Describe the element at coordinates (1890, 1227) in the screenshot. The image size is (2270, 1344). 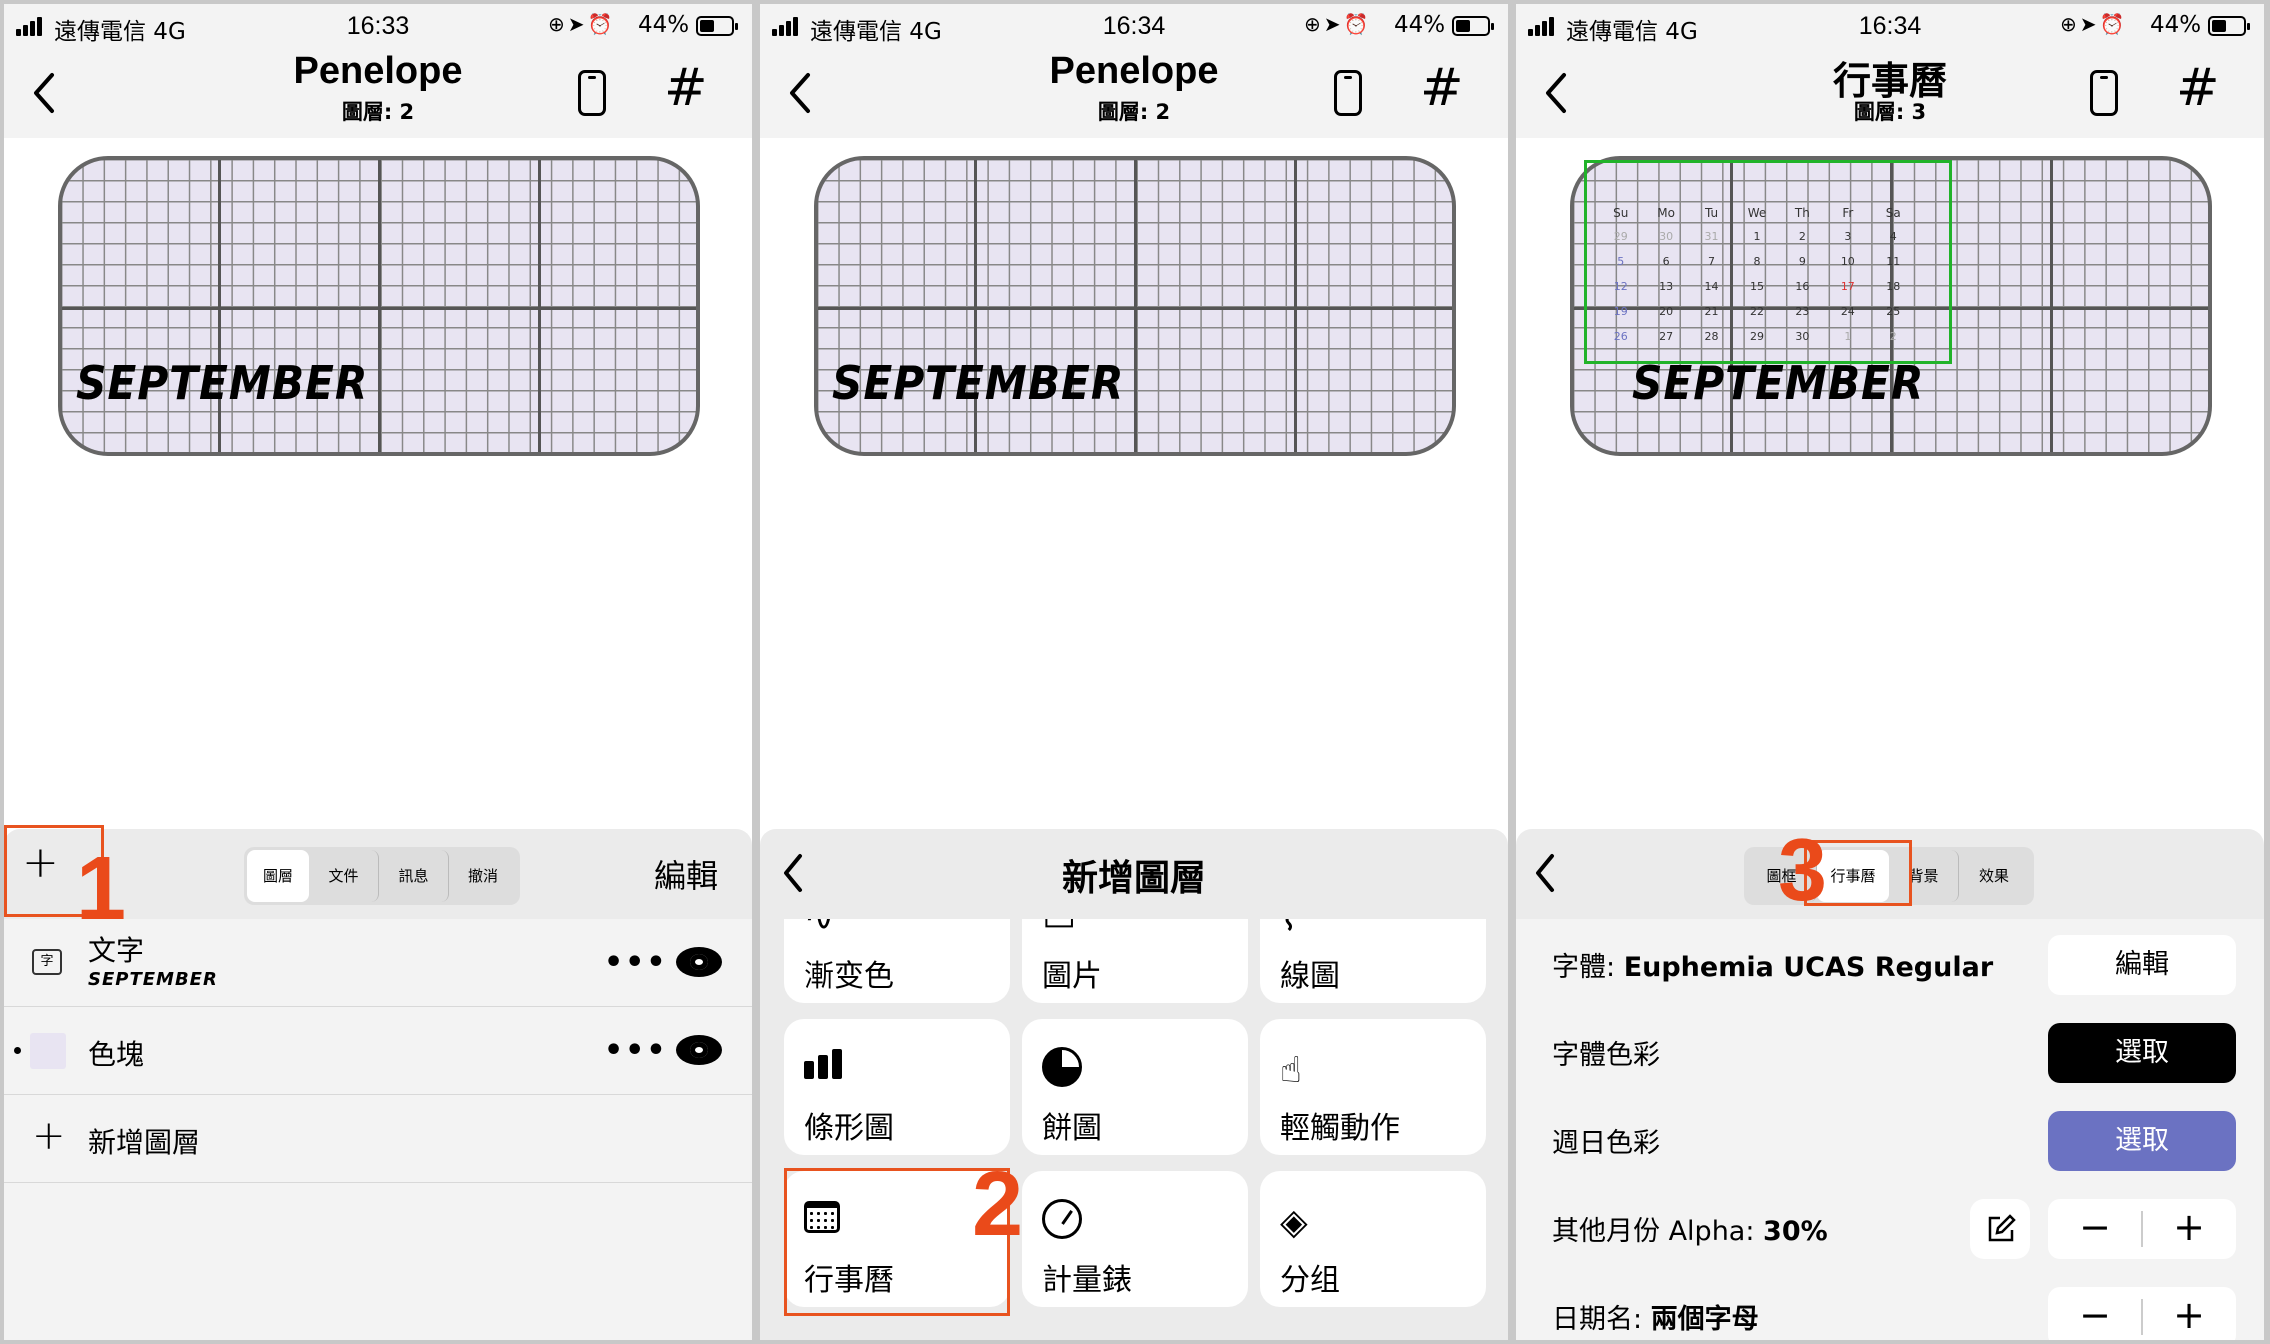
I see `other-month-alpha-row: 其他月份 Alpha: 30% − +` at that location.